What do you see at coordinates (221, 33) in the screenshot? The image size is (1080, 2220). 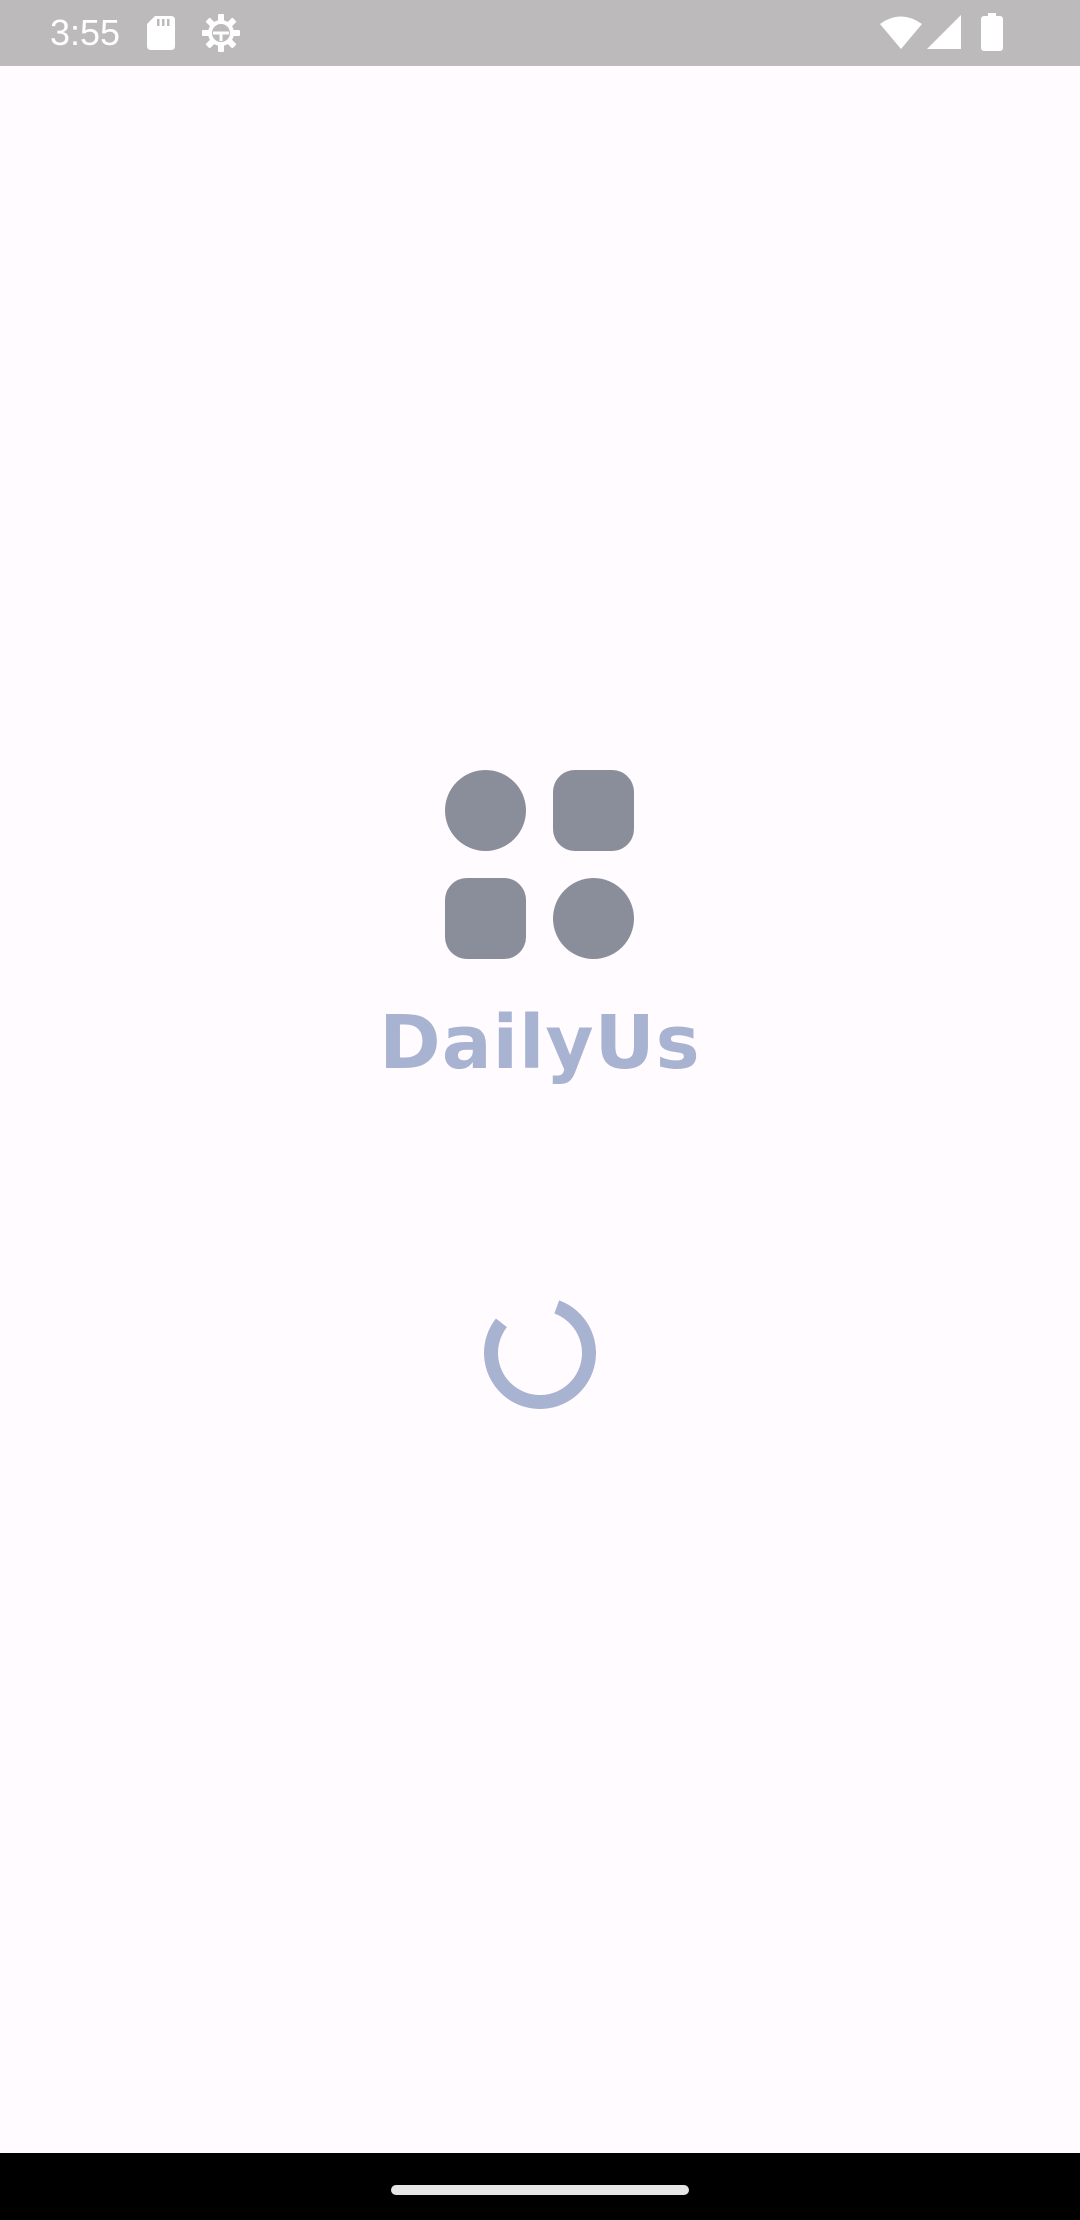 I see `settings-gear-icon` at bounding box center [221, 33].